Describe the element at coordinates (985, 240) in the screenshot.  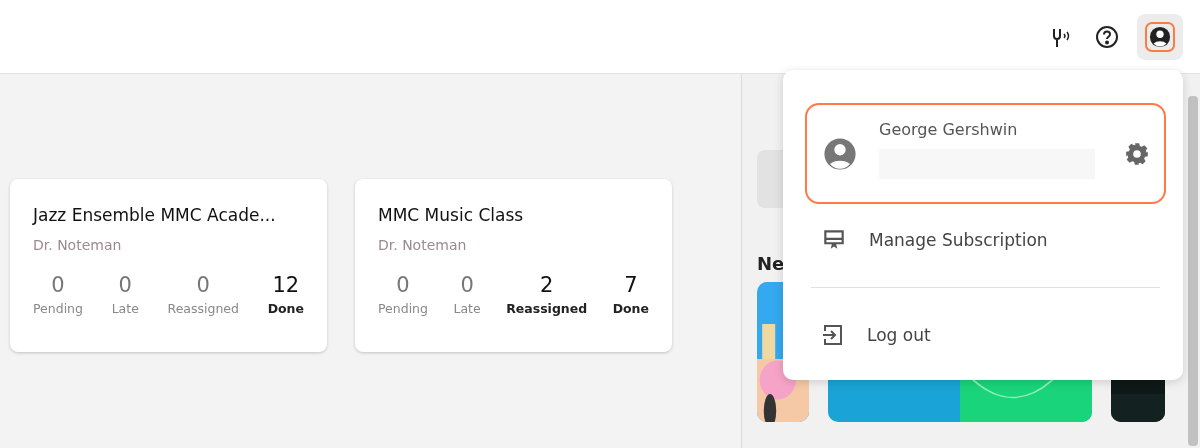
I see `menu-item: Manage Subscription` at that location.